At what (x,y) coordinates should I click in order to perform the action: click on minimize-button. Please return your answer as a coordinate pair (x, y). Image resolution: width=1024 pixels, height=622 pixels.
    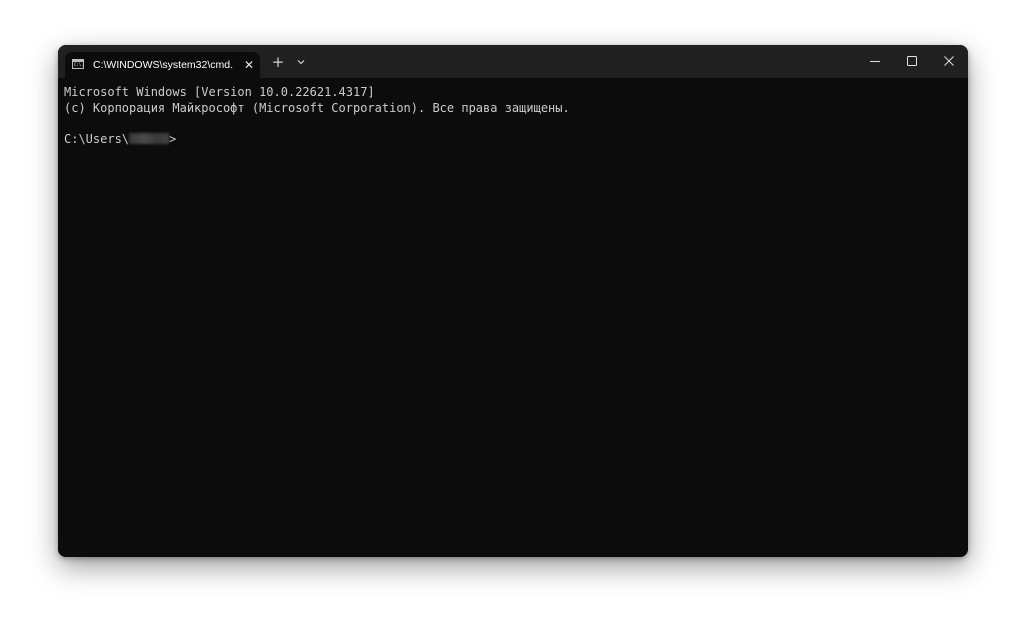
    Looking at the image, I should click on (875, 61).